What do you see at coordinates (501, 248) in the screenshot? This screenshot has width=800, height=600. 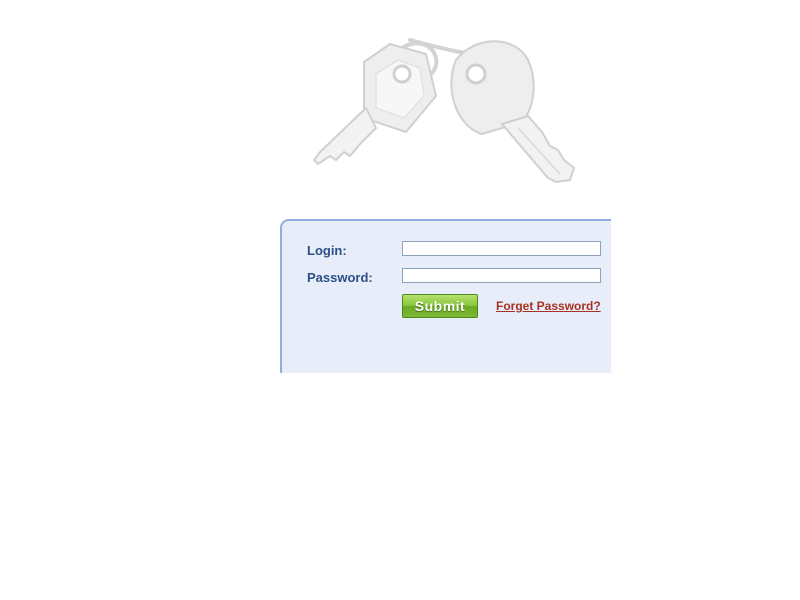 I see `login-input` at bounding box center [501, 248].